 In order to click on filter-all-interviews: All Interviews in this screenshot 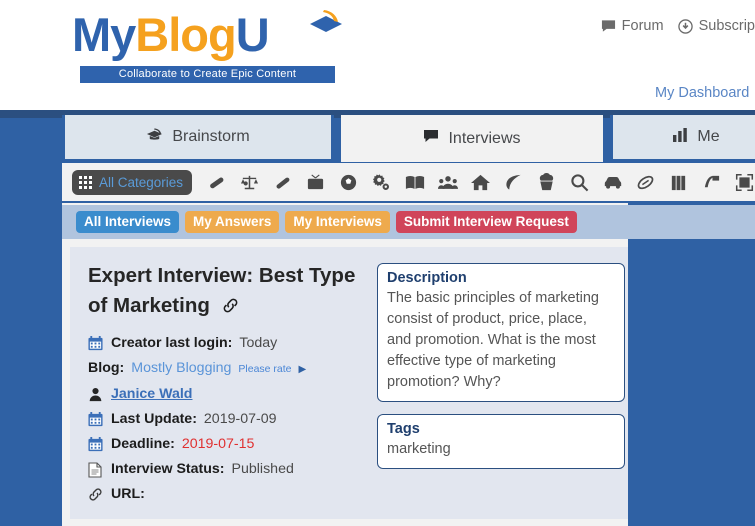, I will do `click(128, 222)`.